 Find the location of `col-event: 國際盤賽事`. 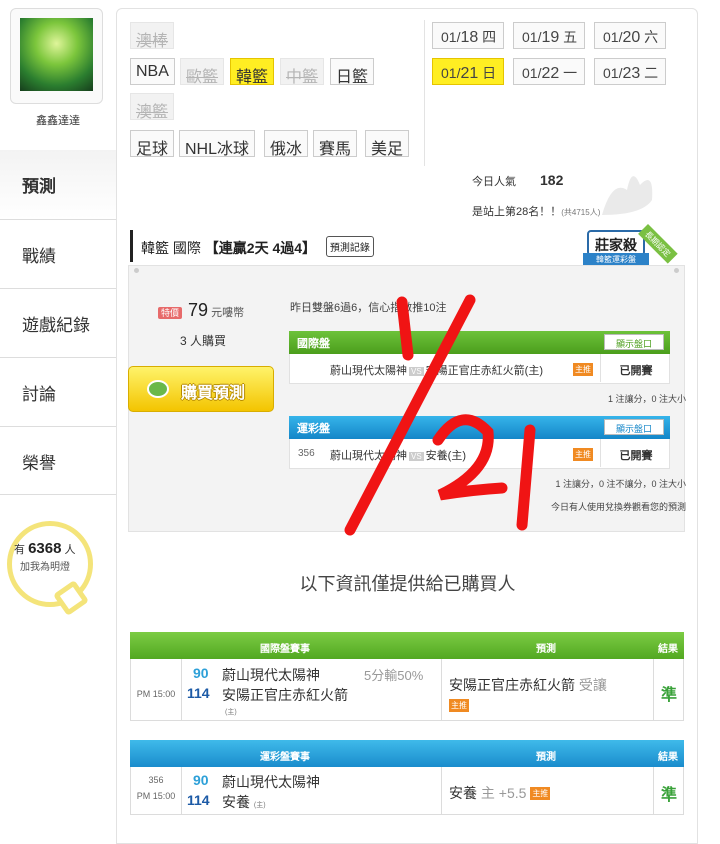

col-event: 國際盤賽事 is located at coordinates (285, 649).